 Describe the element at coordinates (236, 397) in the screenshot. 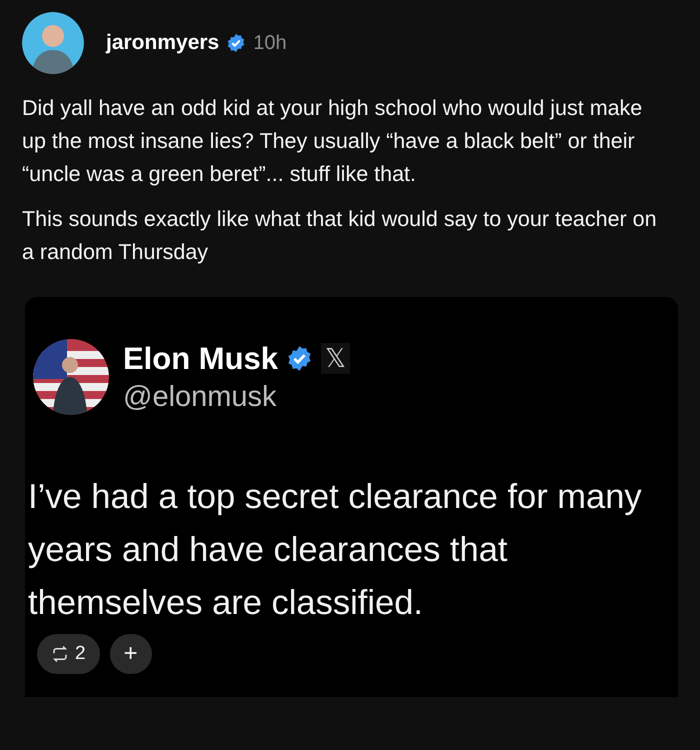

I see `user-handle: @elonmusk` at that location.